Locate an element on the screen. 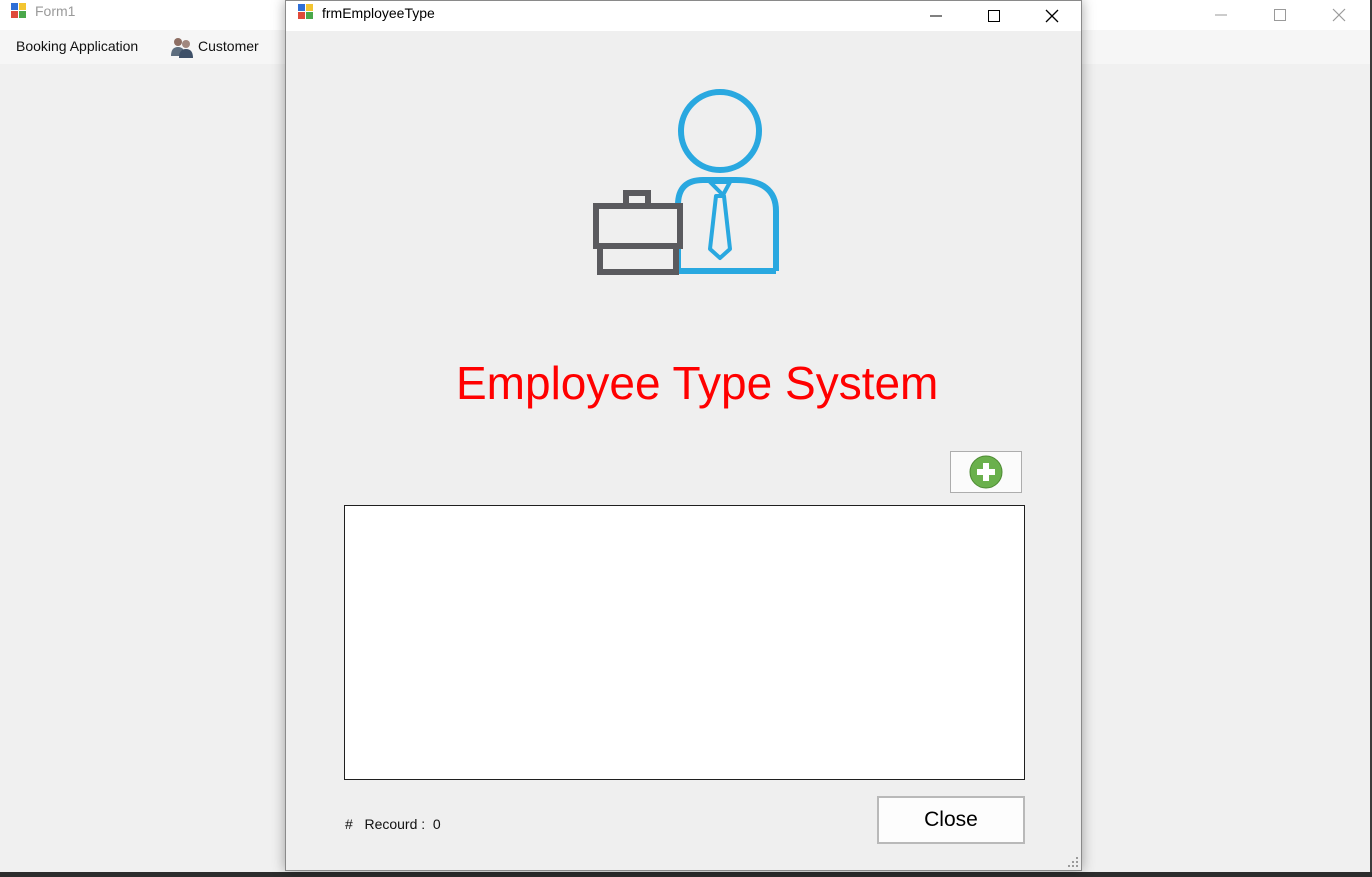  employee-with-briefcase-icon is located at coordinates (686, 182).